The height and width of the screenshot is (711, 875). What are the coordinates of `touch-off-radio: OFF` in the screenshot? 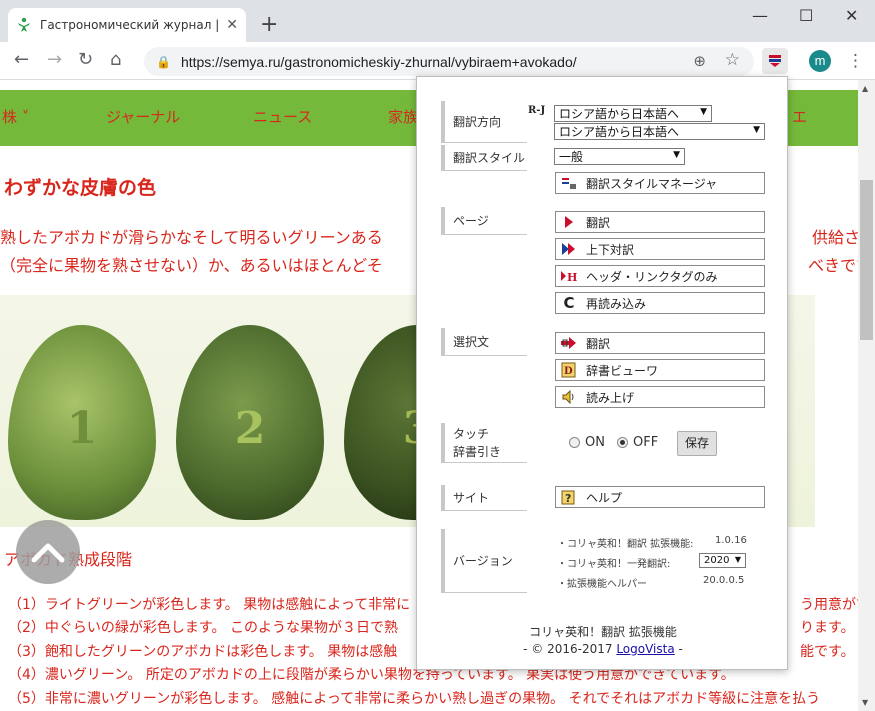 It's located at (637, 442).